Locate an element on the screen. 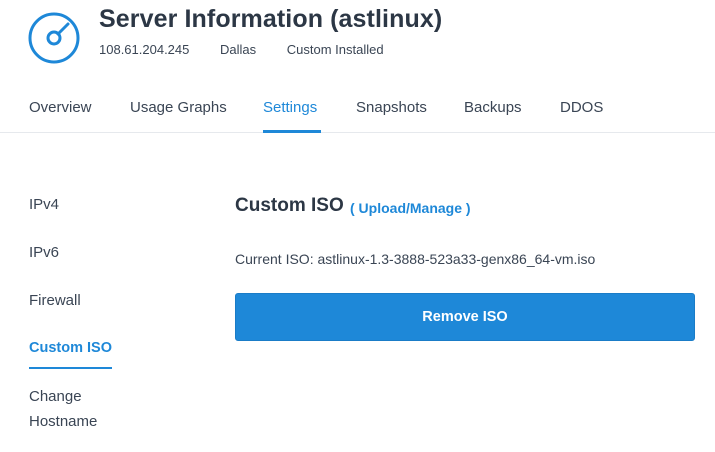  tab-usage-graphs: Usage Graphs is located at coordinates (178, 107).